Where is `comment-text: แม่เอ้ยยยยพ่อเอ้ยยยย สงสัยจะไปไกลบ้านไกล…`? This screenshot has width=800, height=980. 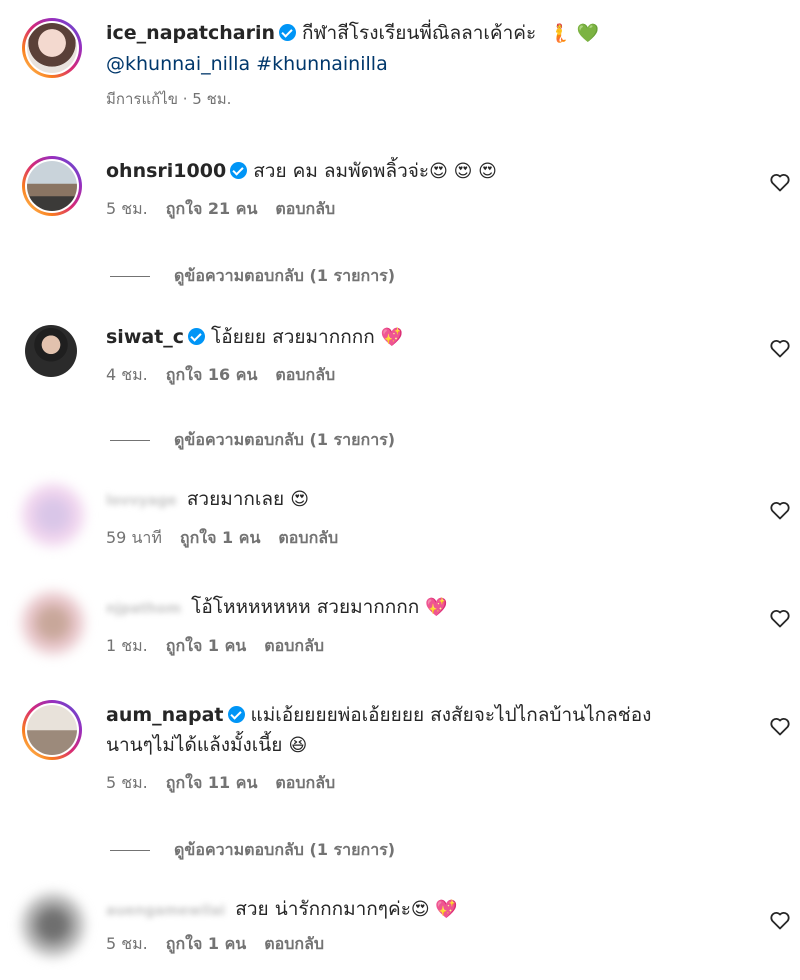 comment-text: แม่เอ้ยยยยพ่อเอ้ยยยย สงสัยจะไปไกลบ้านไกล… is located at coordinates (451, 715).